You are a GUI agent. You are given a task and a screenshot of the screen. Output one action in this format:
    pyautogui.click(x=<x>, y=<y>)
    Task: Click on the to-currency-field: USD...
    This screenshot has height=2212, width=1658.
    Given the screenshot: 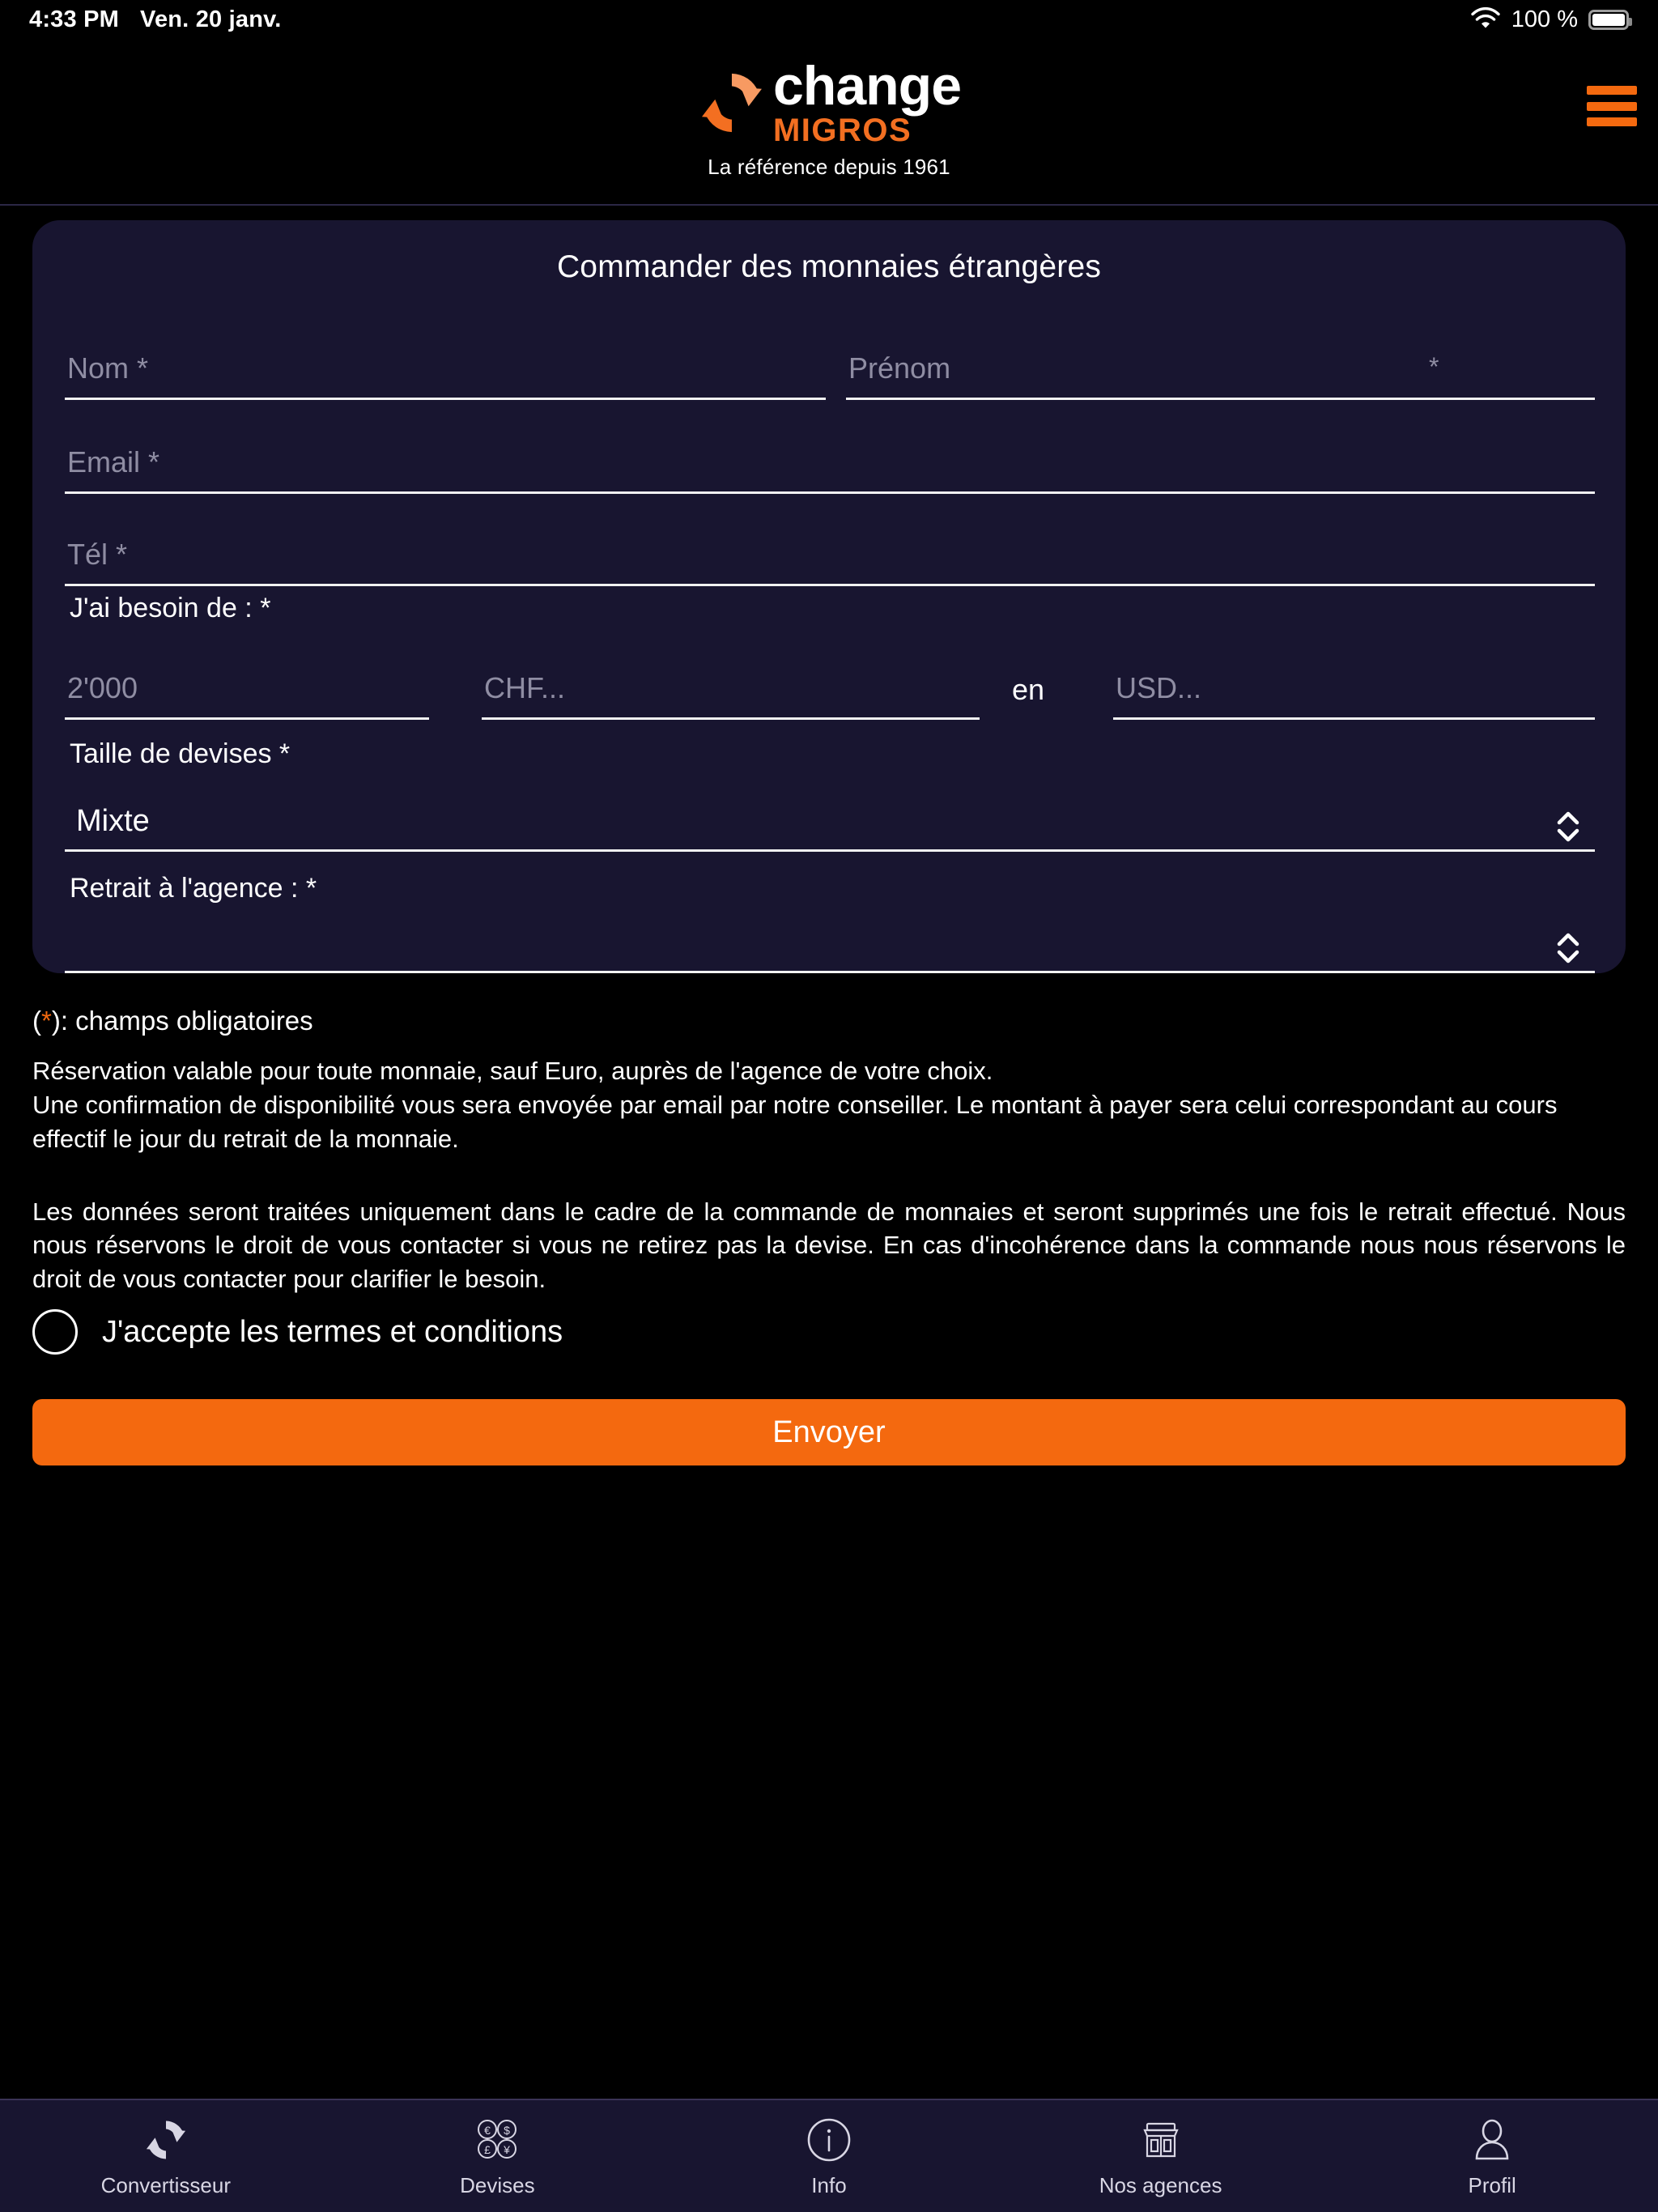 What is the action you would take?
    pyautogui.click(x=1354, y=687)
    